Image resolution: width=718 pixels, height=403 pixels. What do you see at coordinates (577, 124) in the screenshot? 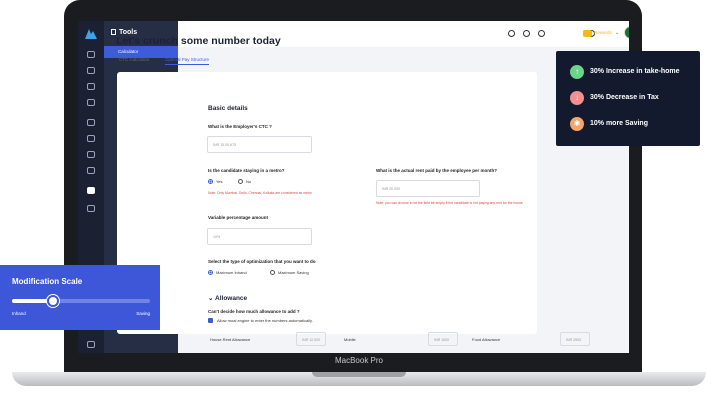
I see `sun-icon: ✱` at bounding box center [577, 124].